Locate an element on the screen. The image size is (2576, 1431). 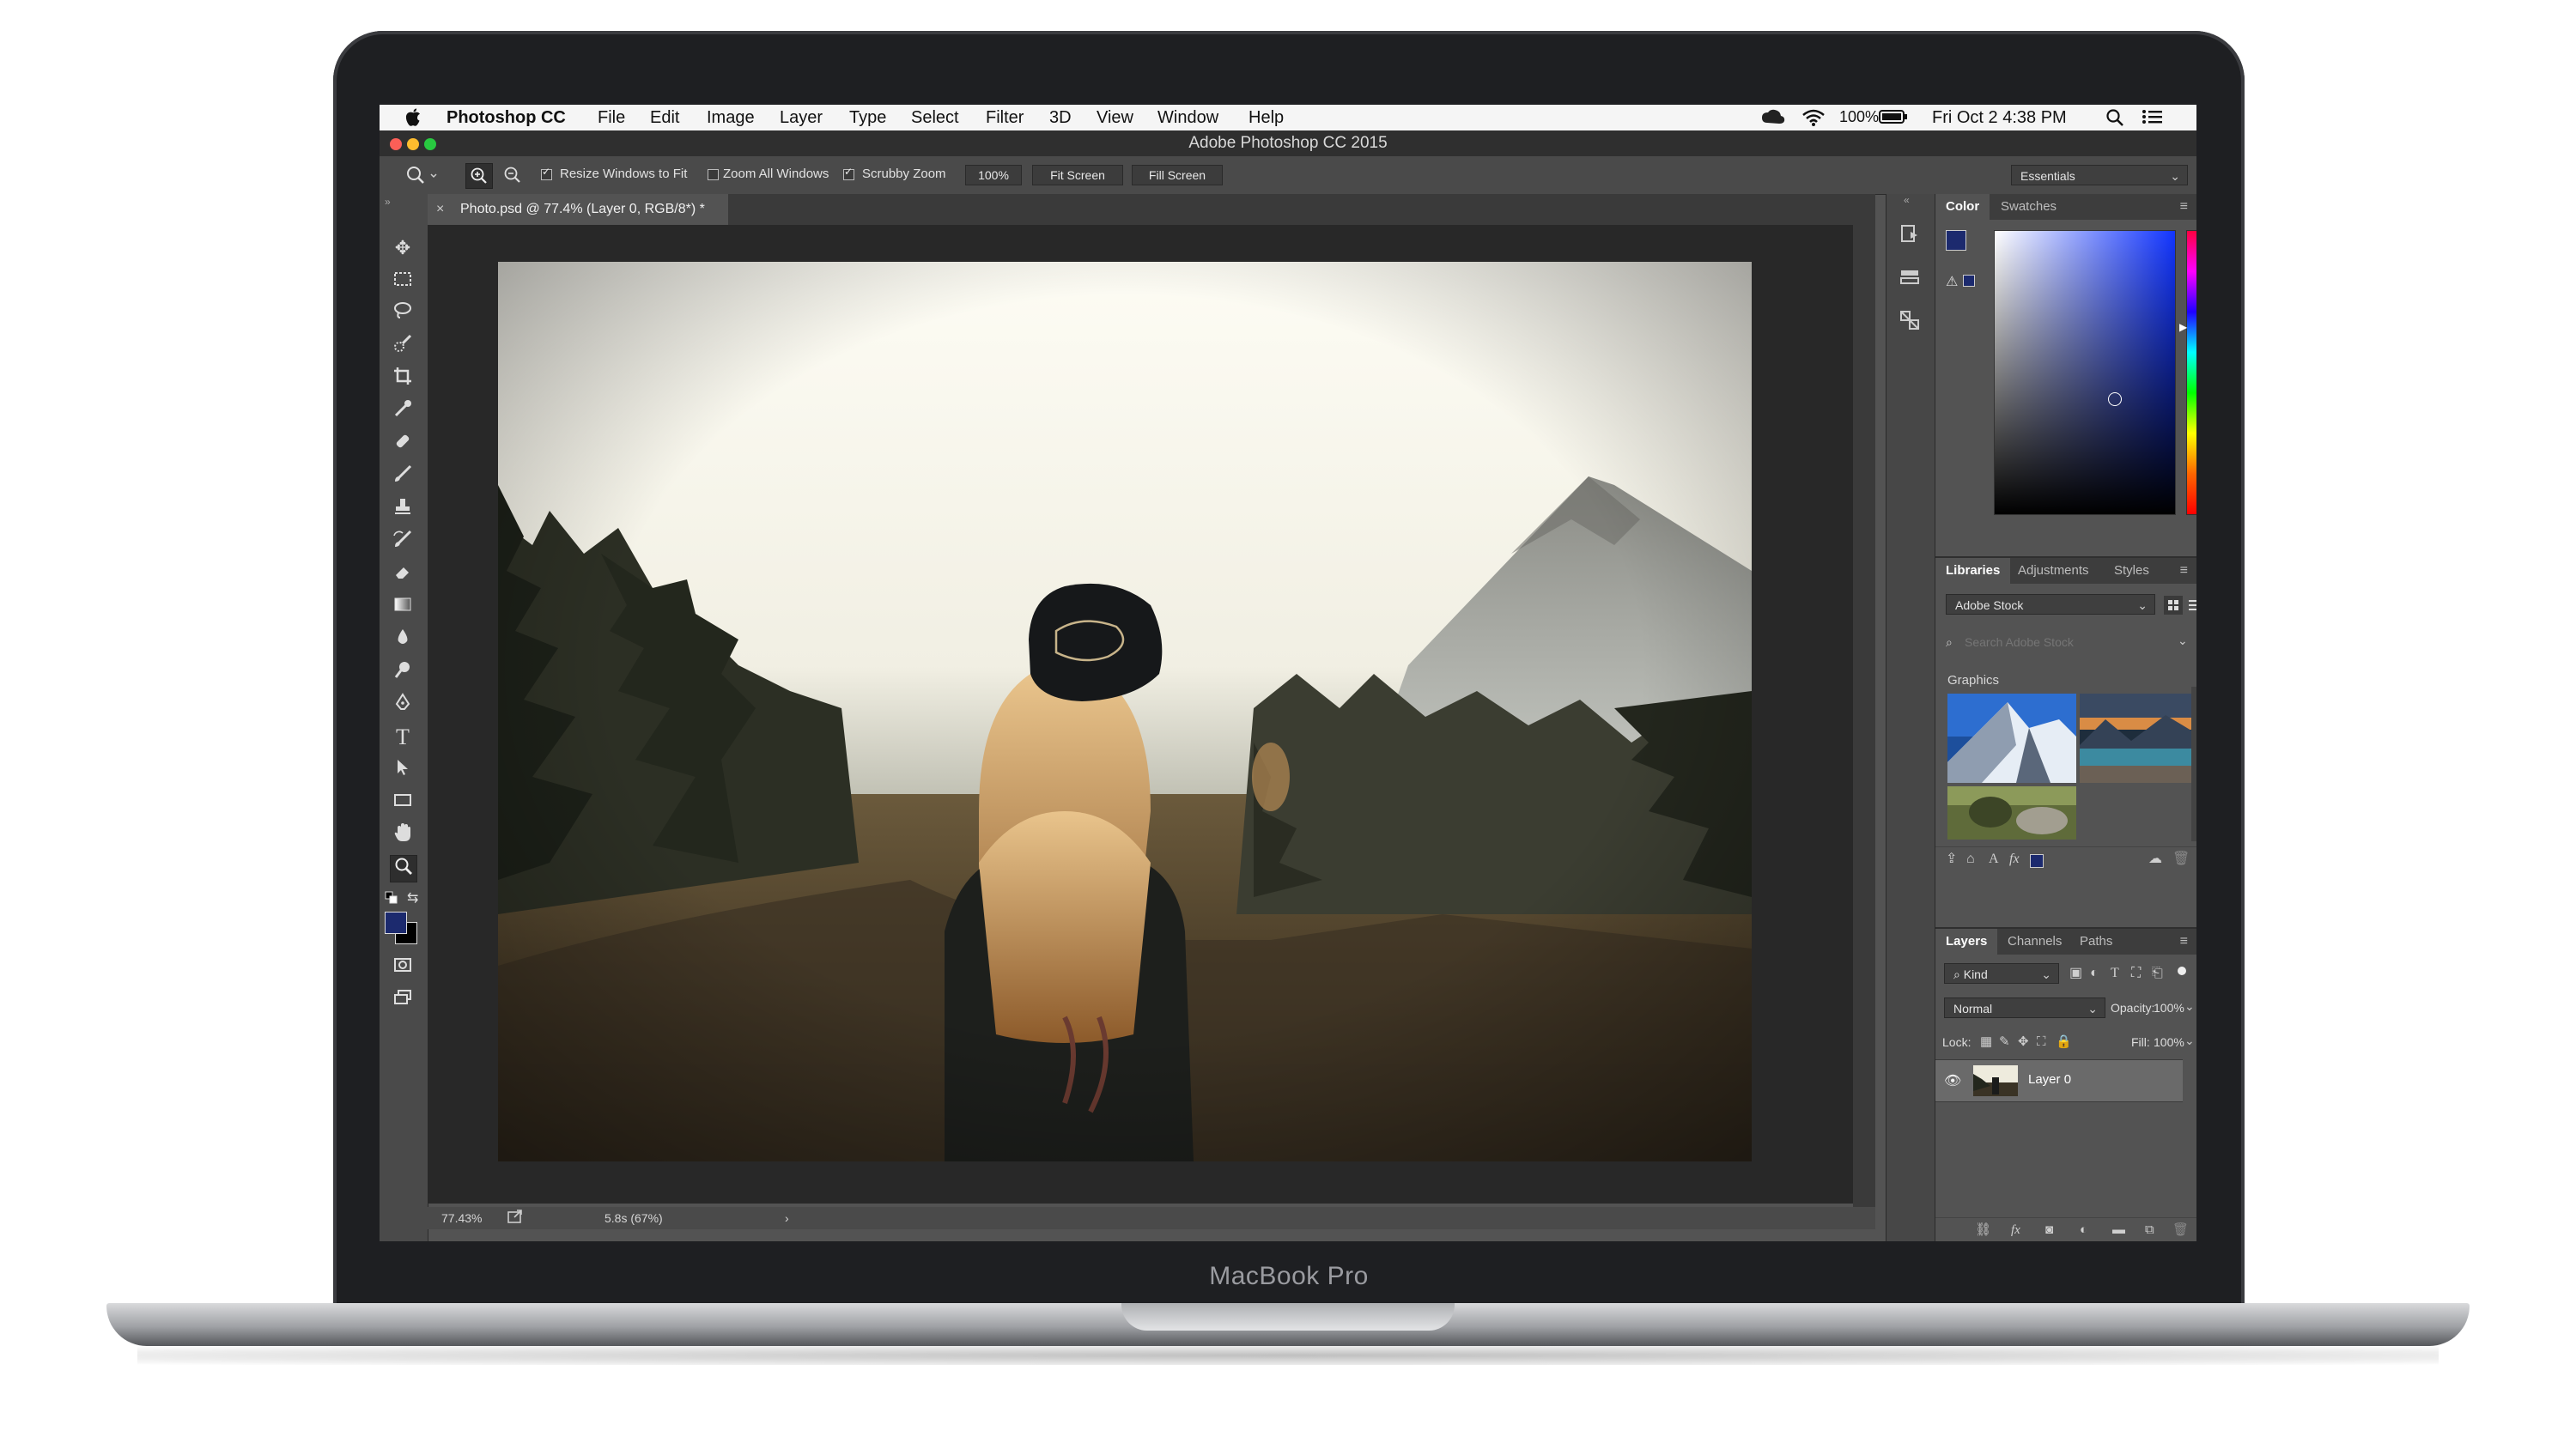
healing-brush-tool-icon is located at coordinates (403, 444).